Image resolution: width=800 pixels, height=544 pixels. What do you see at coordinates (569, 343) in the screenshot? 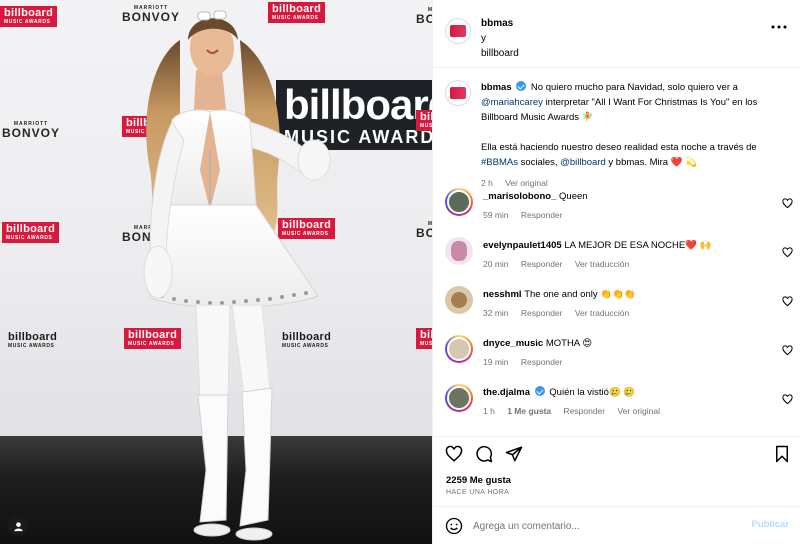
I see `comment-text: MOTHA 😍` at bounding box center [569, 343].